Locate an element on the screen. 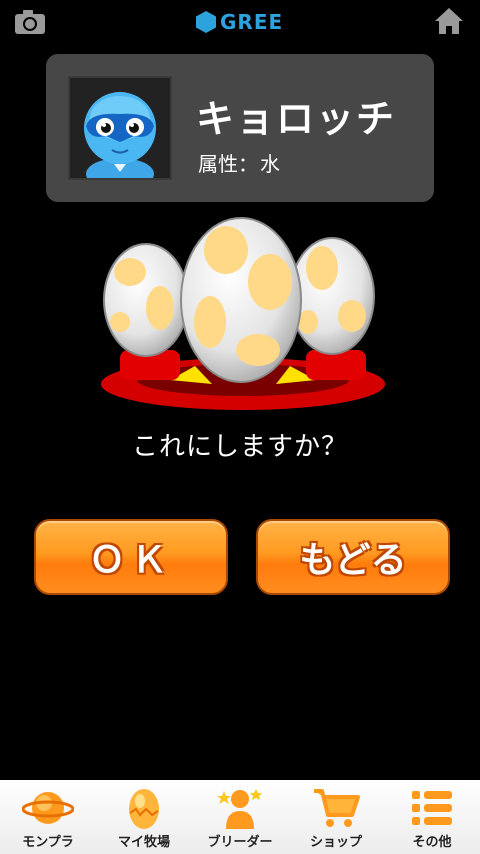 The image size is (480, 854). nav-item-other: その他 is located at coordinates (432, 817).